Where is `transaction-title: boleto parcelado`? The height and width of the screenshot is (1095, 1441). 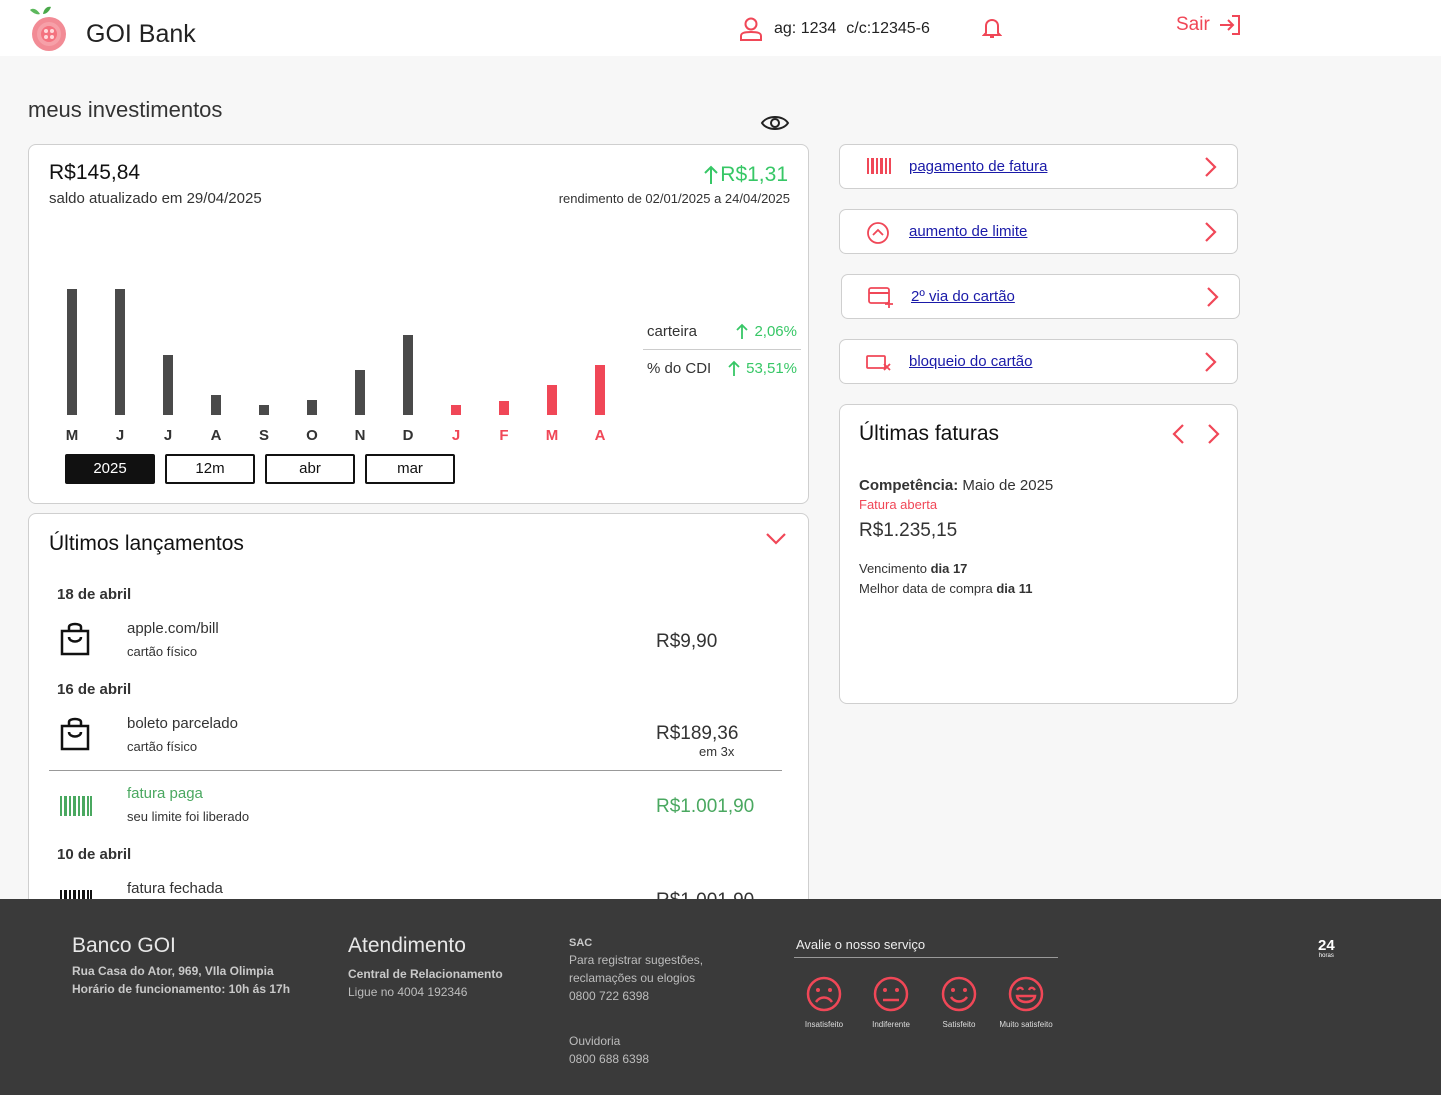
transaction-title: boleto parcelado is located at coordinates (182, 723).